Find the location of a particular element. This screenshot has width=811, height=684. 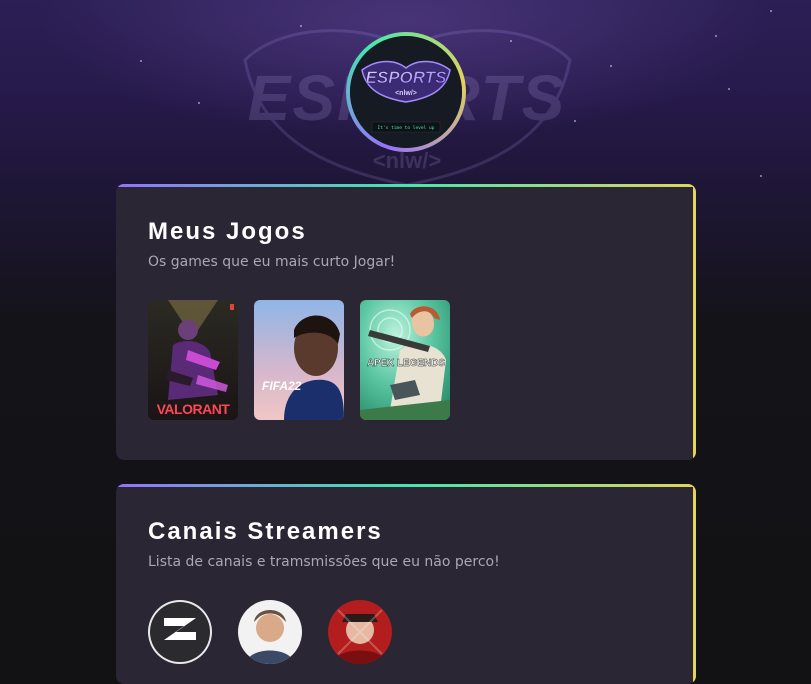

game-cover-apex: APEX LEGENDS is located at coordinates (405, 360).